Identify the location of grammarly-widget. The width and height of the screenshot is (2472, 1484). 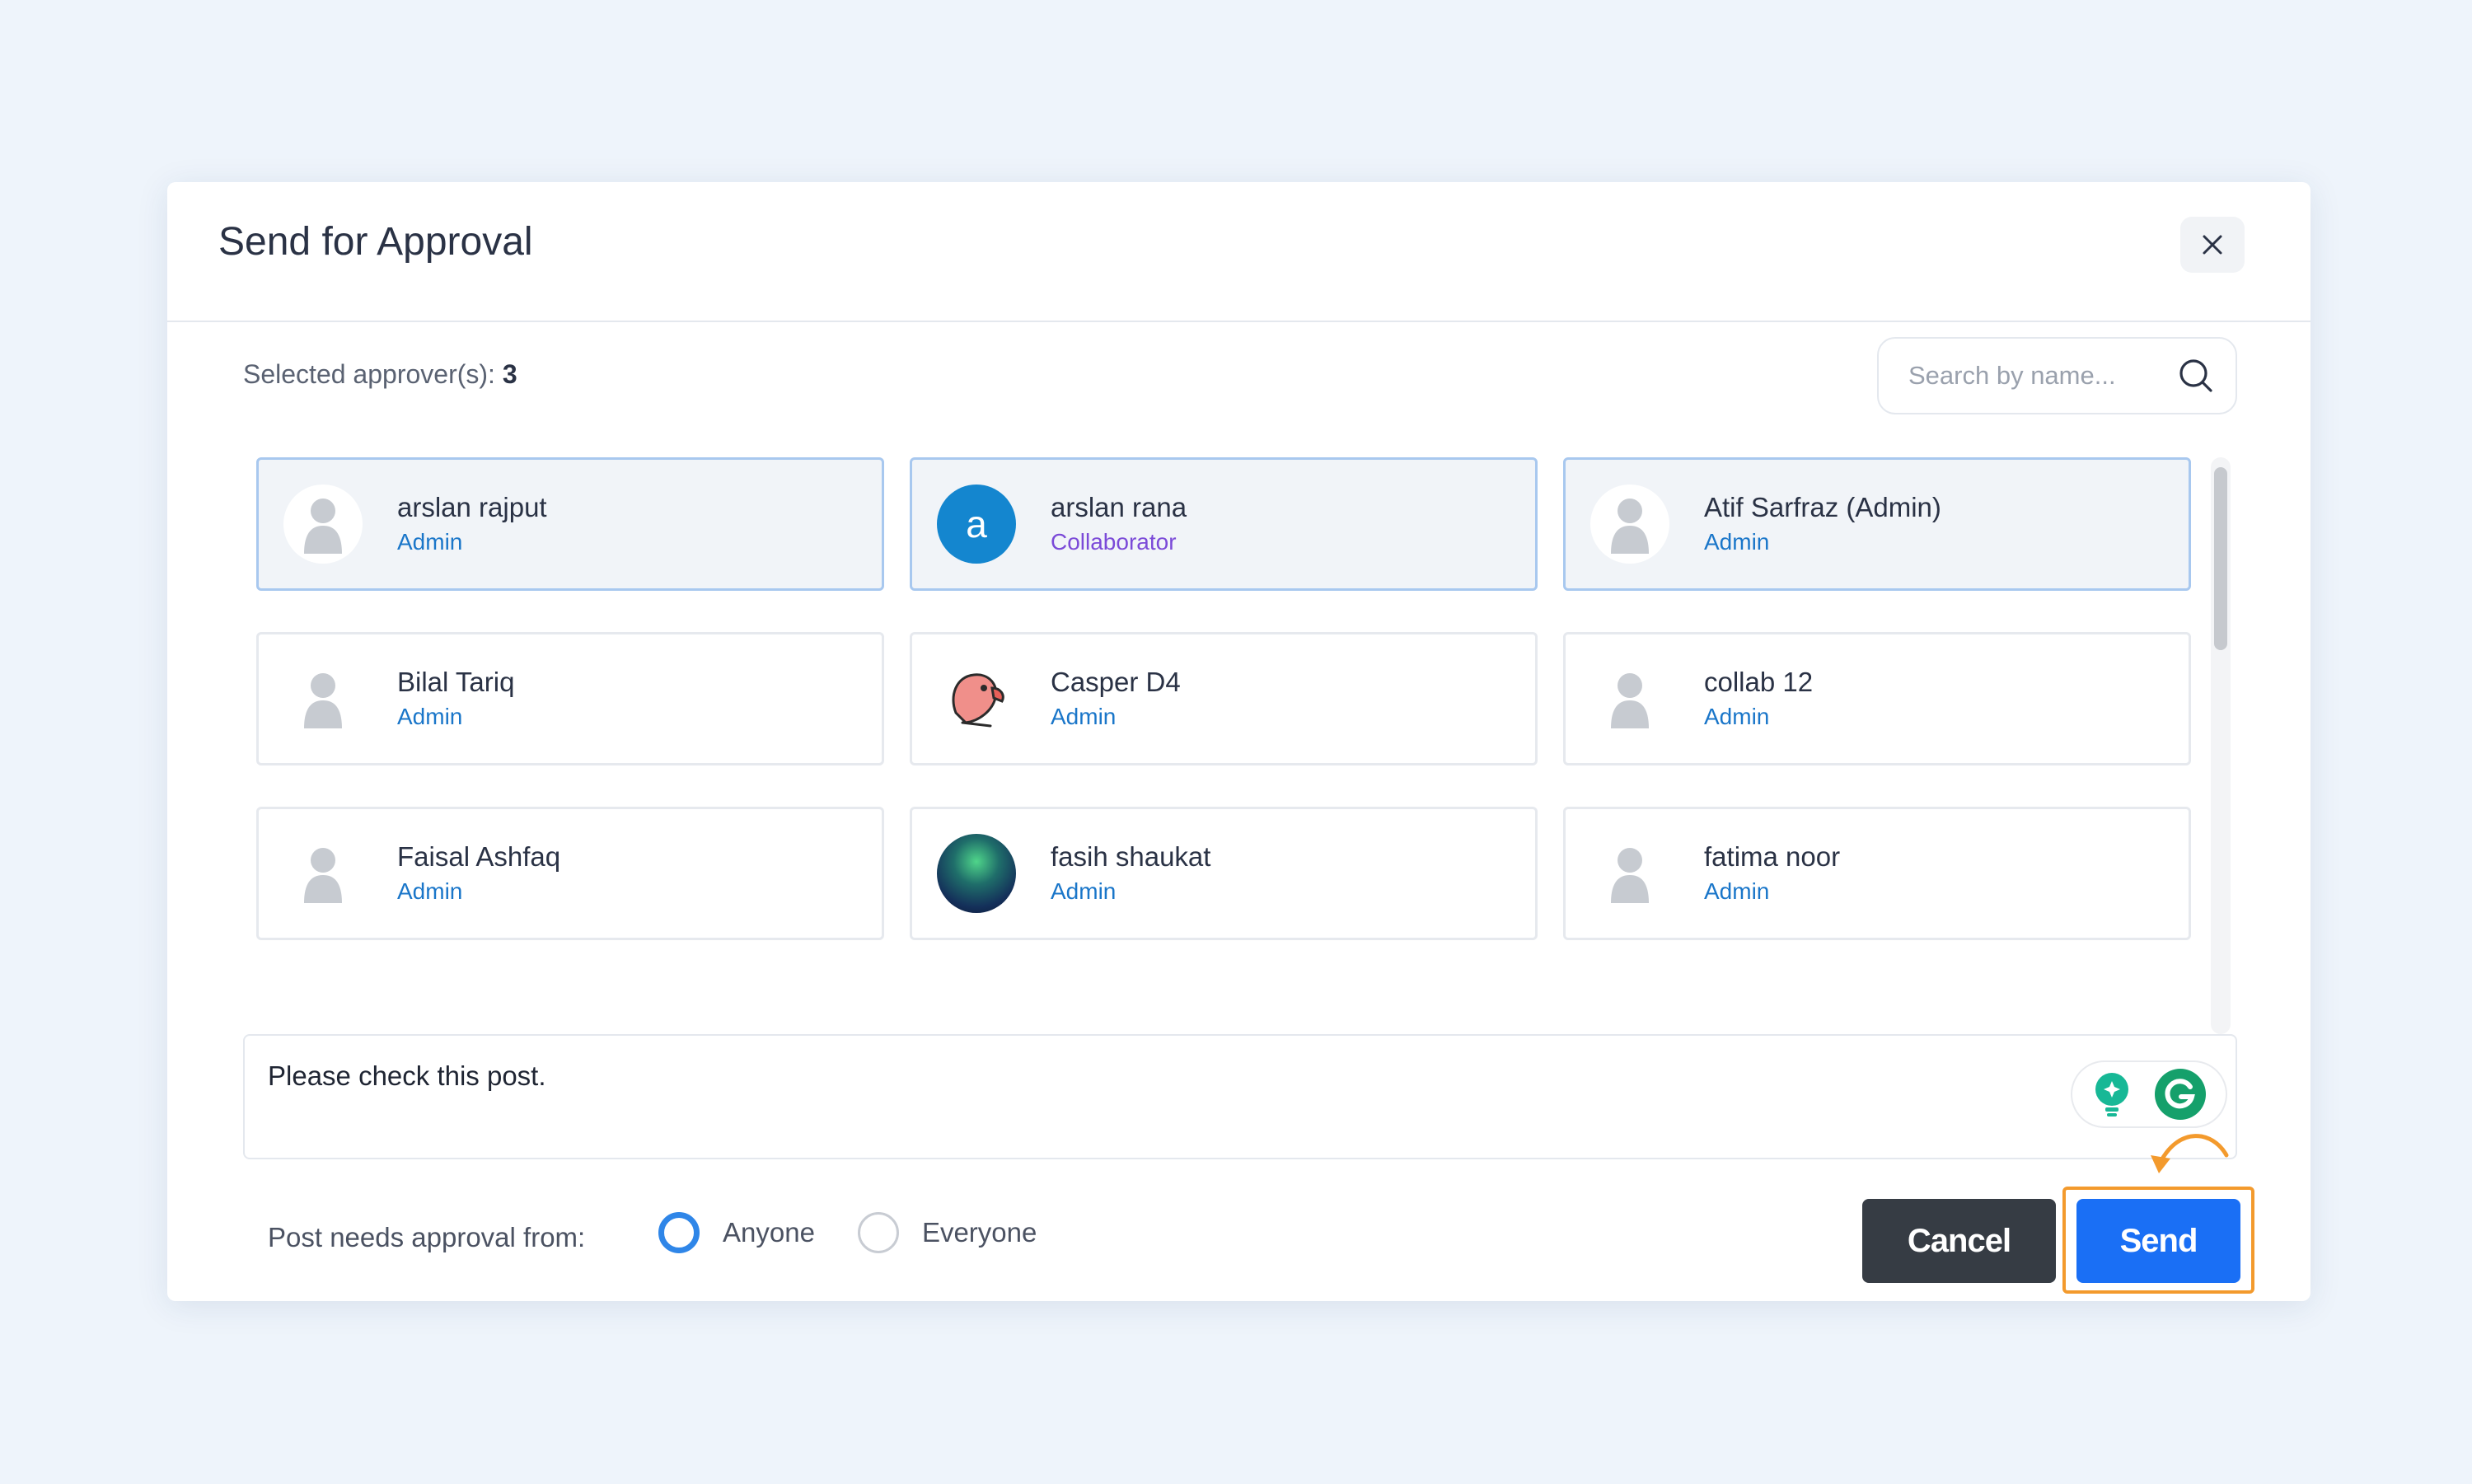
(2149, 1094).